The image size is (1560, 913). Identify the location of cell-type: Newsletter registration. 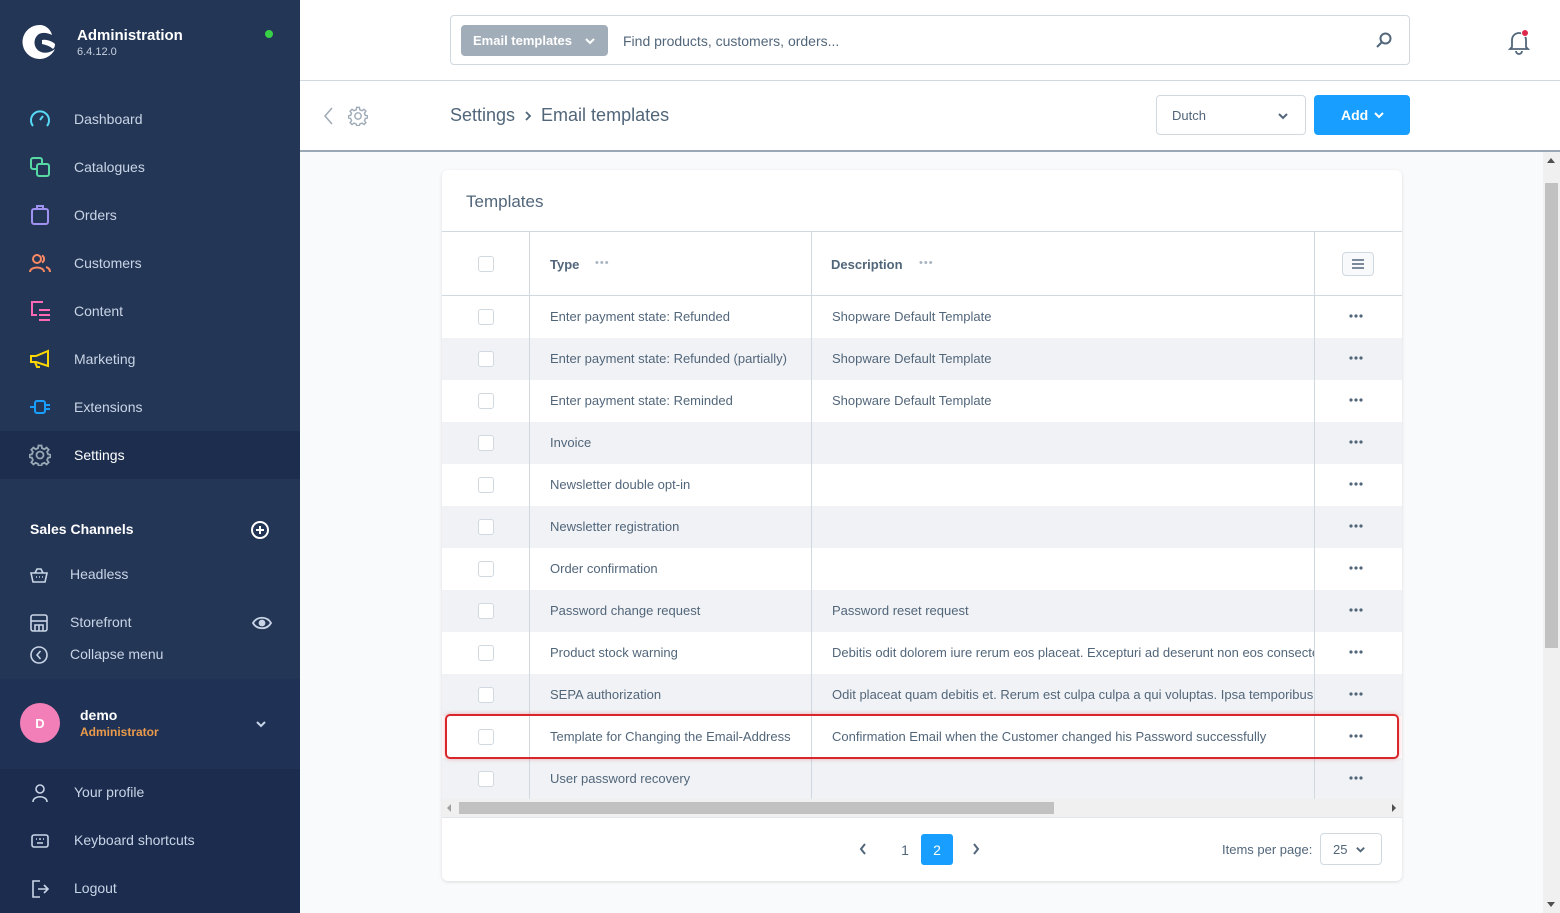
(614, 526).